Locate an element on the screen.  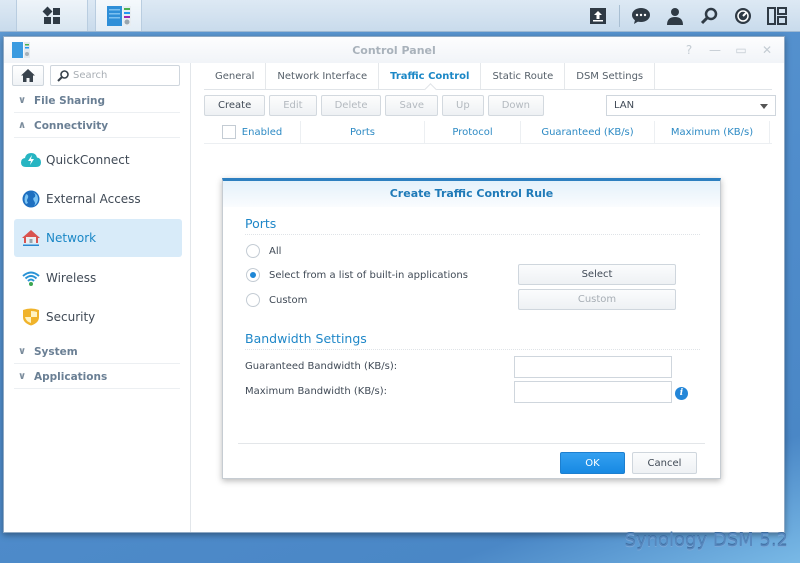
sidebar-item-label: Wireless is located at coordinates (71, 278).